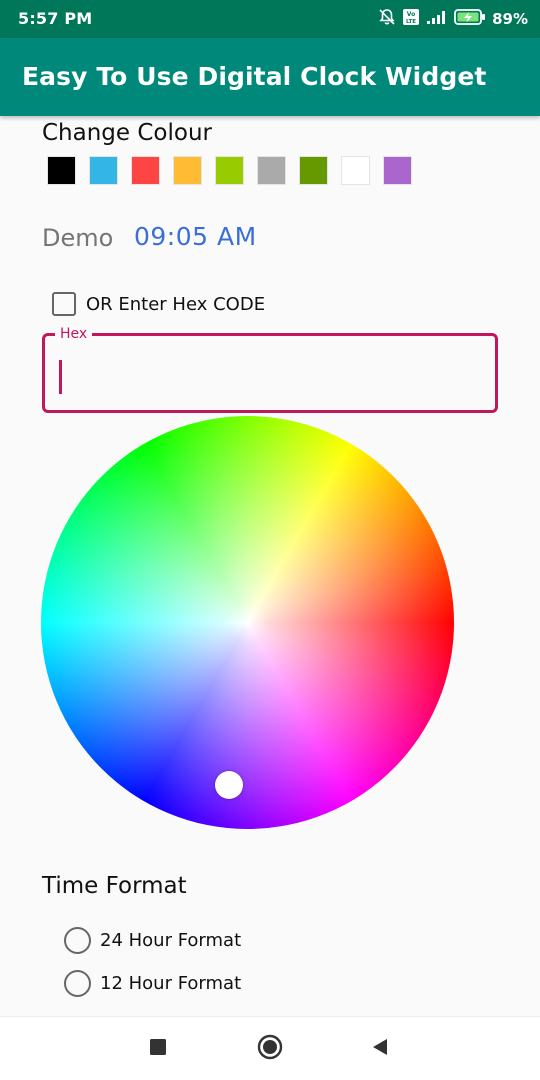  I want to click on radio-12-hour: 12 Hour Format, so click(152, 983).